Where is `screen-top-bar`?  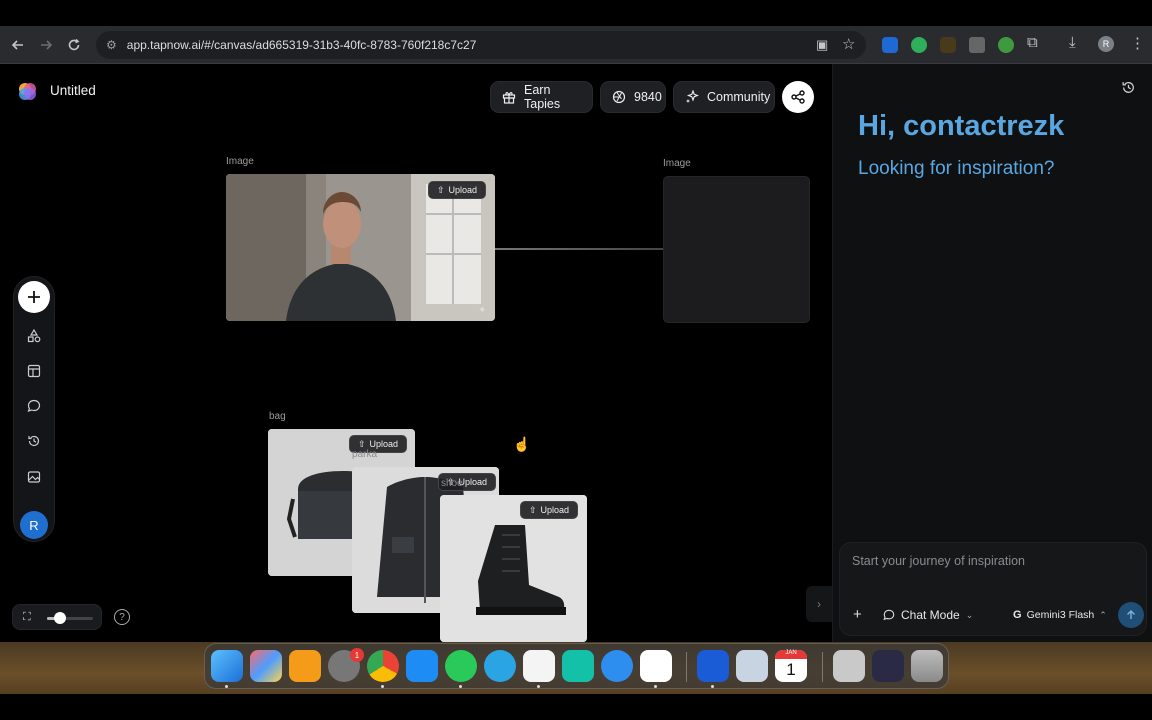
screen-top-bar is located at coordinates (576, 13).